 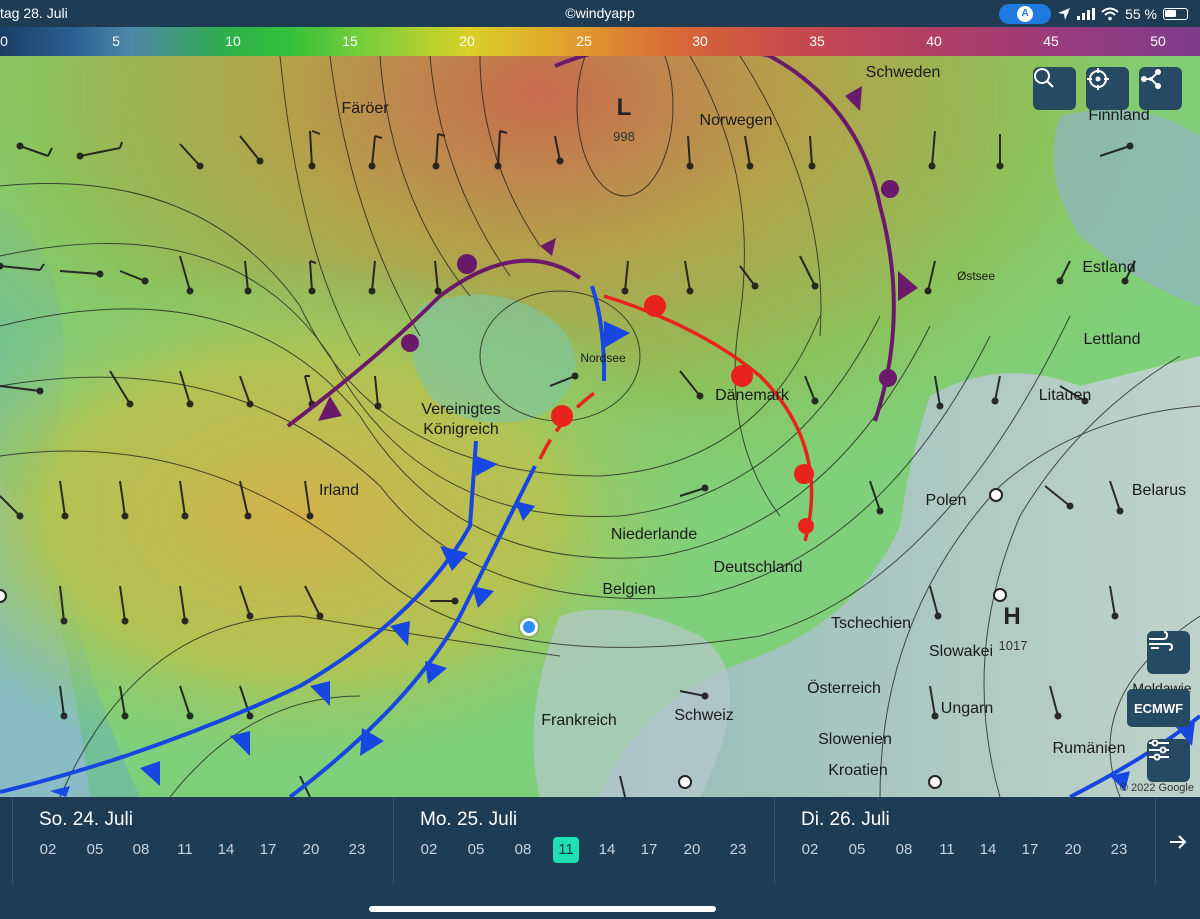 I want to click on arrow-right-icon, so click(x=1178, y=842).